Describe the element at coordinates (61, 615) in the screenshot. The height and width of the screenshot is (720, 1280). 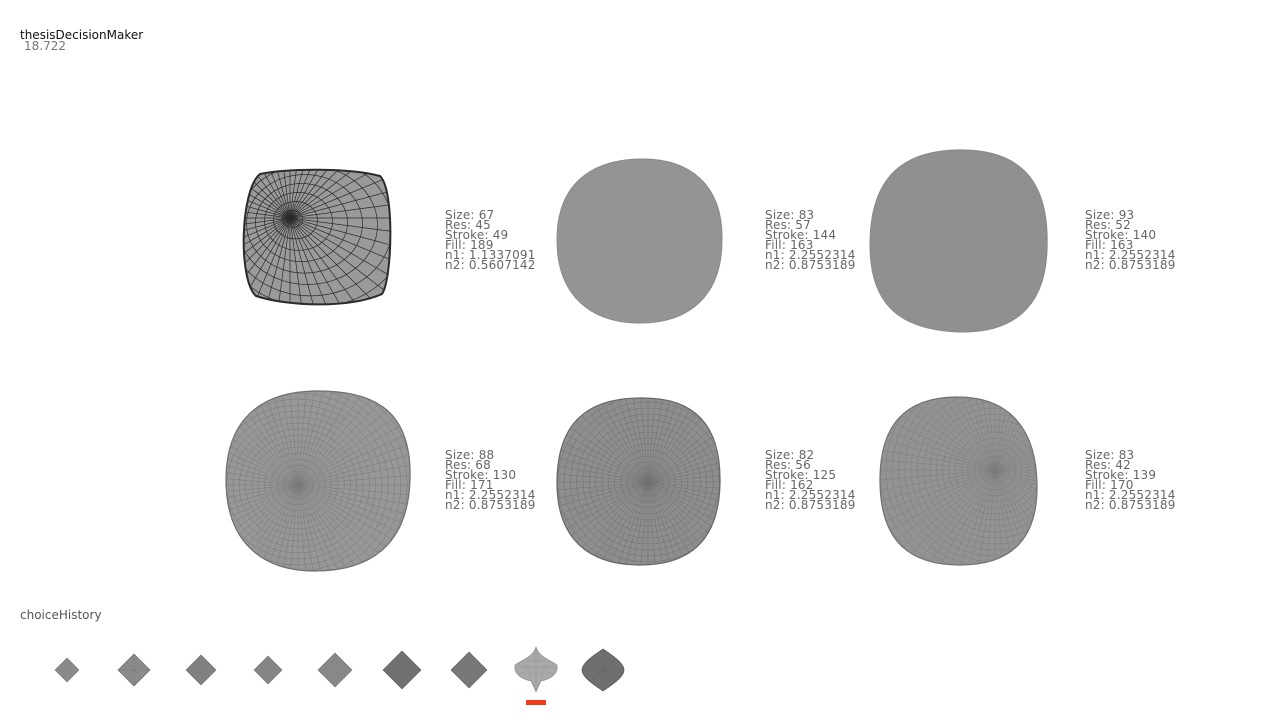
I see `choice-history-label: choiceHistory` at that location.